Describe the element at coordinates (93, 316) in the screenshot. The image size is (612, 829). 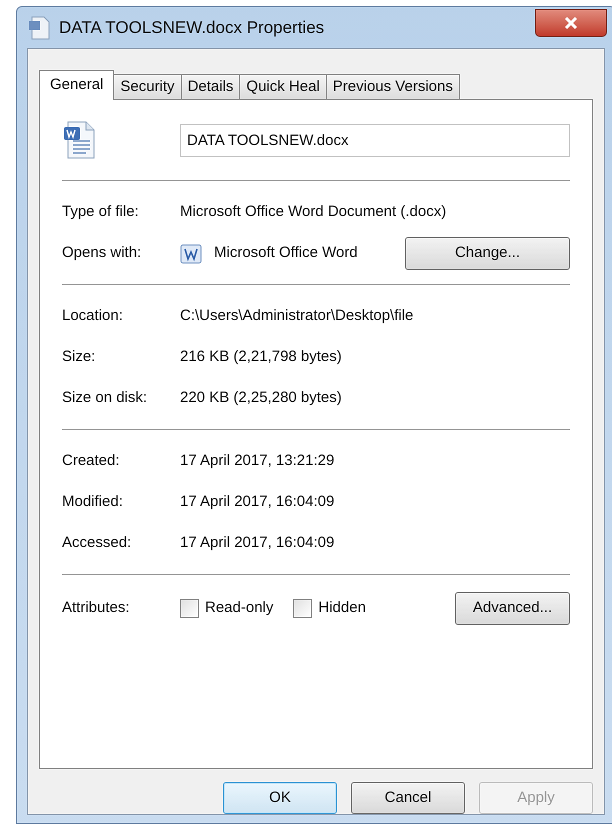
I see `property-label: Location:` at that location.